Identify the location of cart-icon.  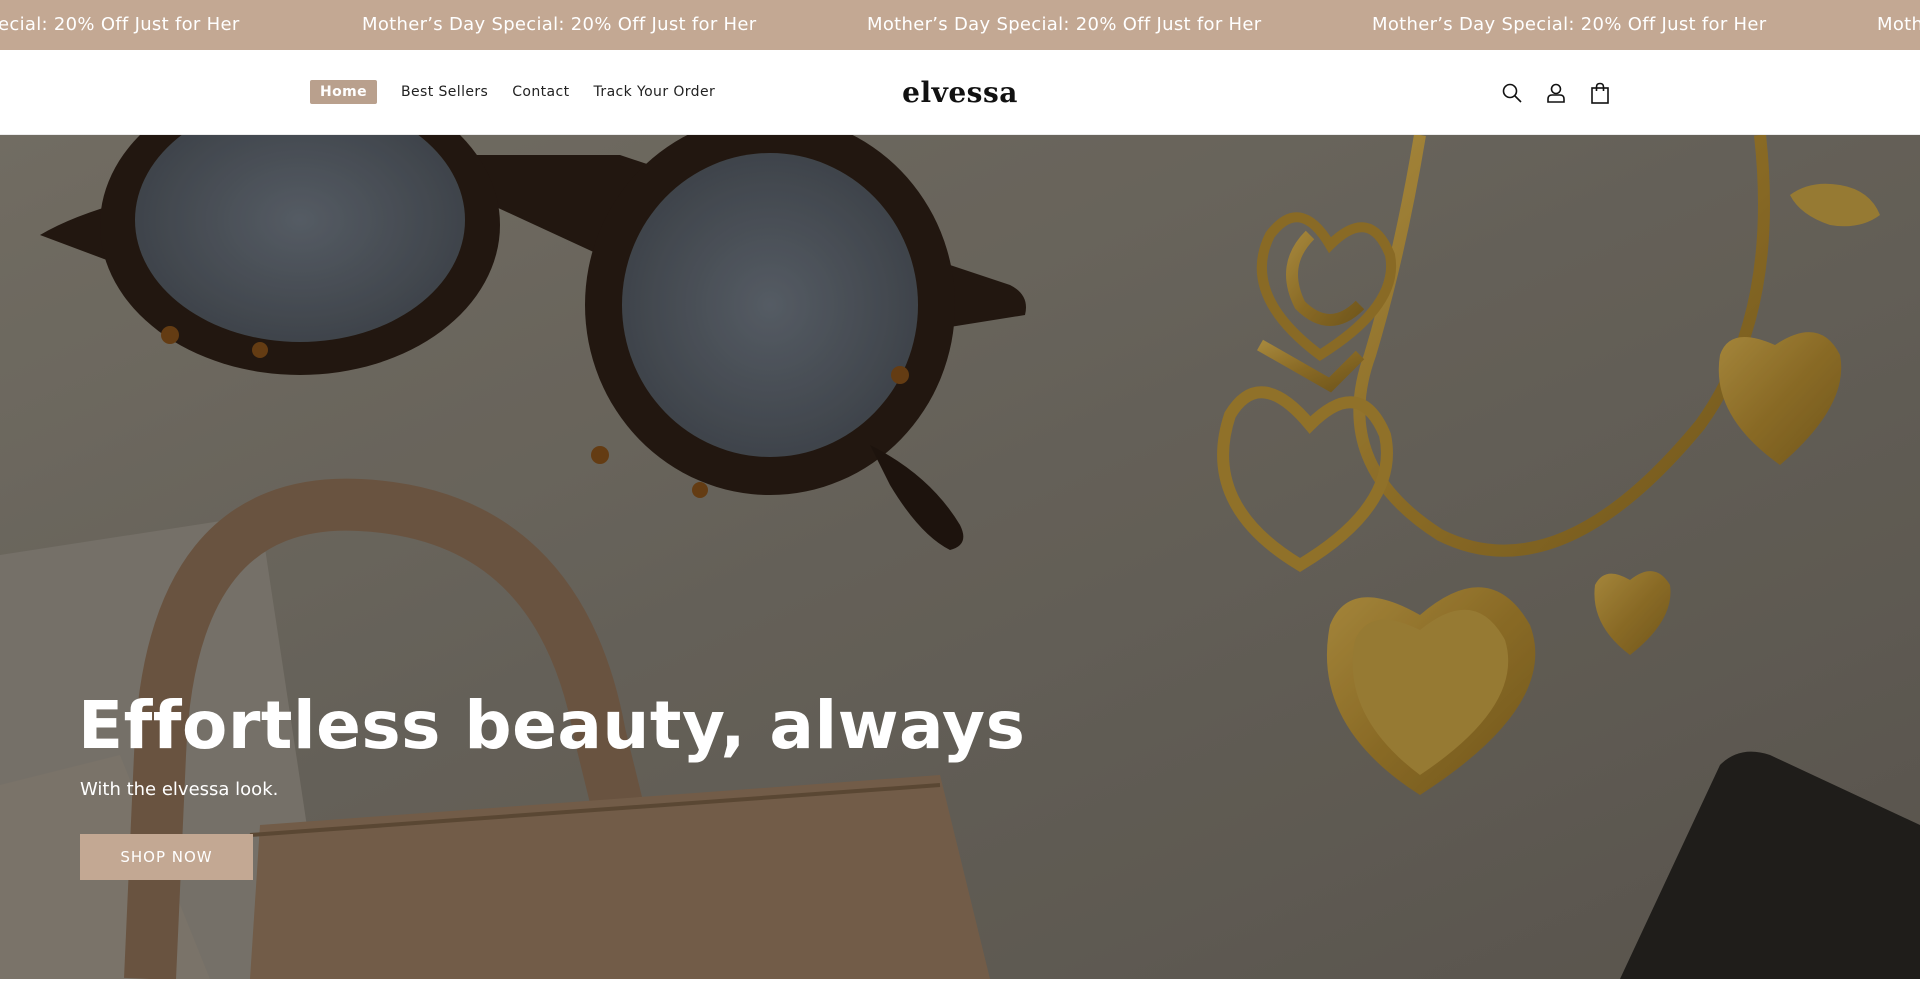
(1600, 93).